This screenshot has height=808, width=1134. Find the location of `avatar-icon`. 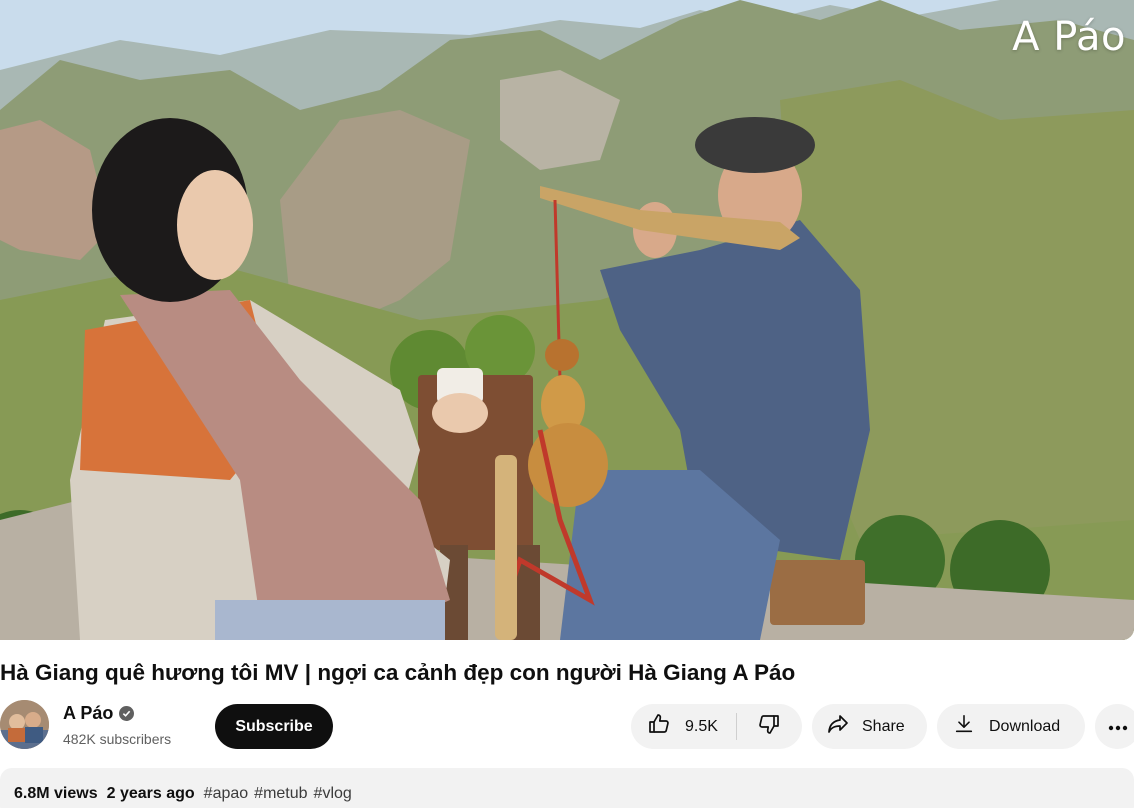

avatar-icon is located at coordinates (24, 724).